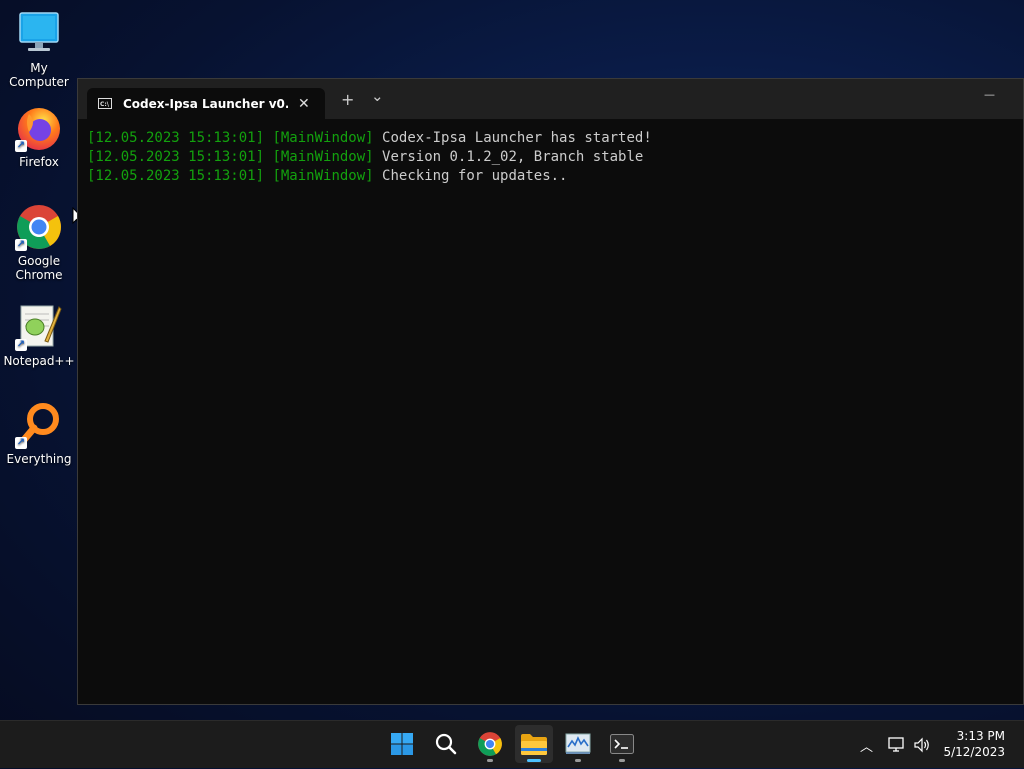 This screenshot has width=1024, height=769. I want to click on search-icon, so click(446, 744).